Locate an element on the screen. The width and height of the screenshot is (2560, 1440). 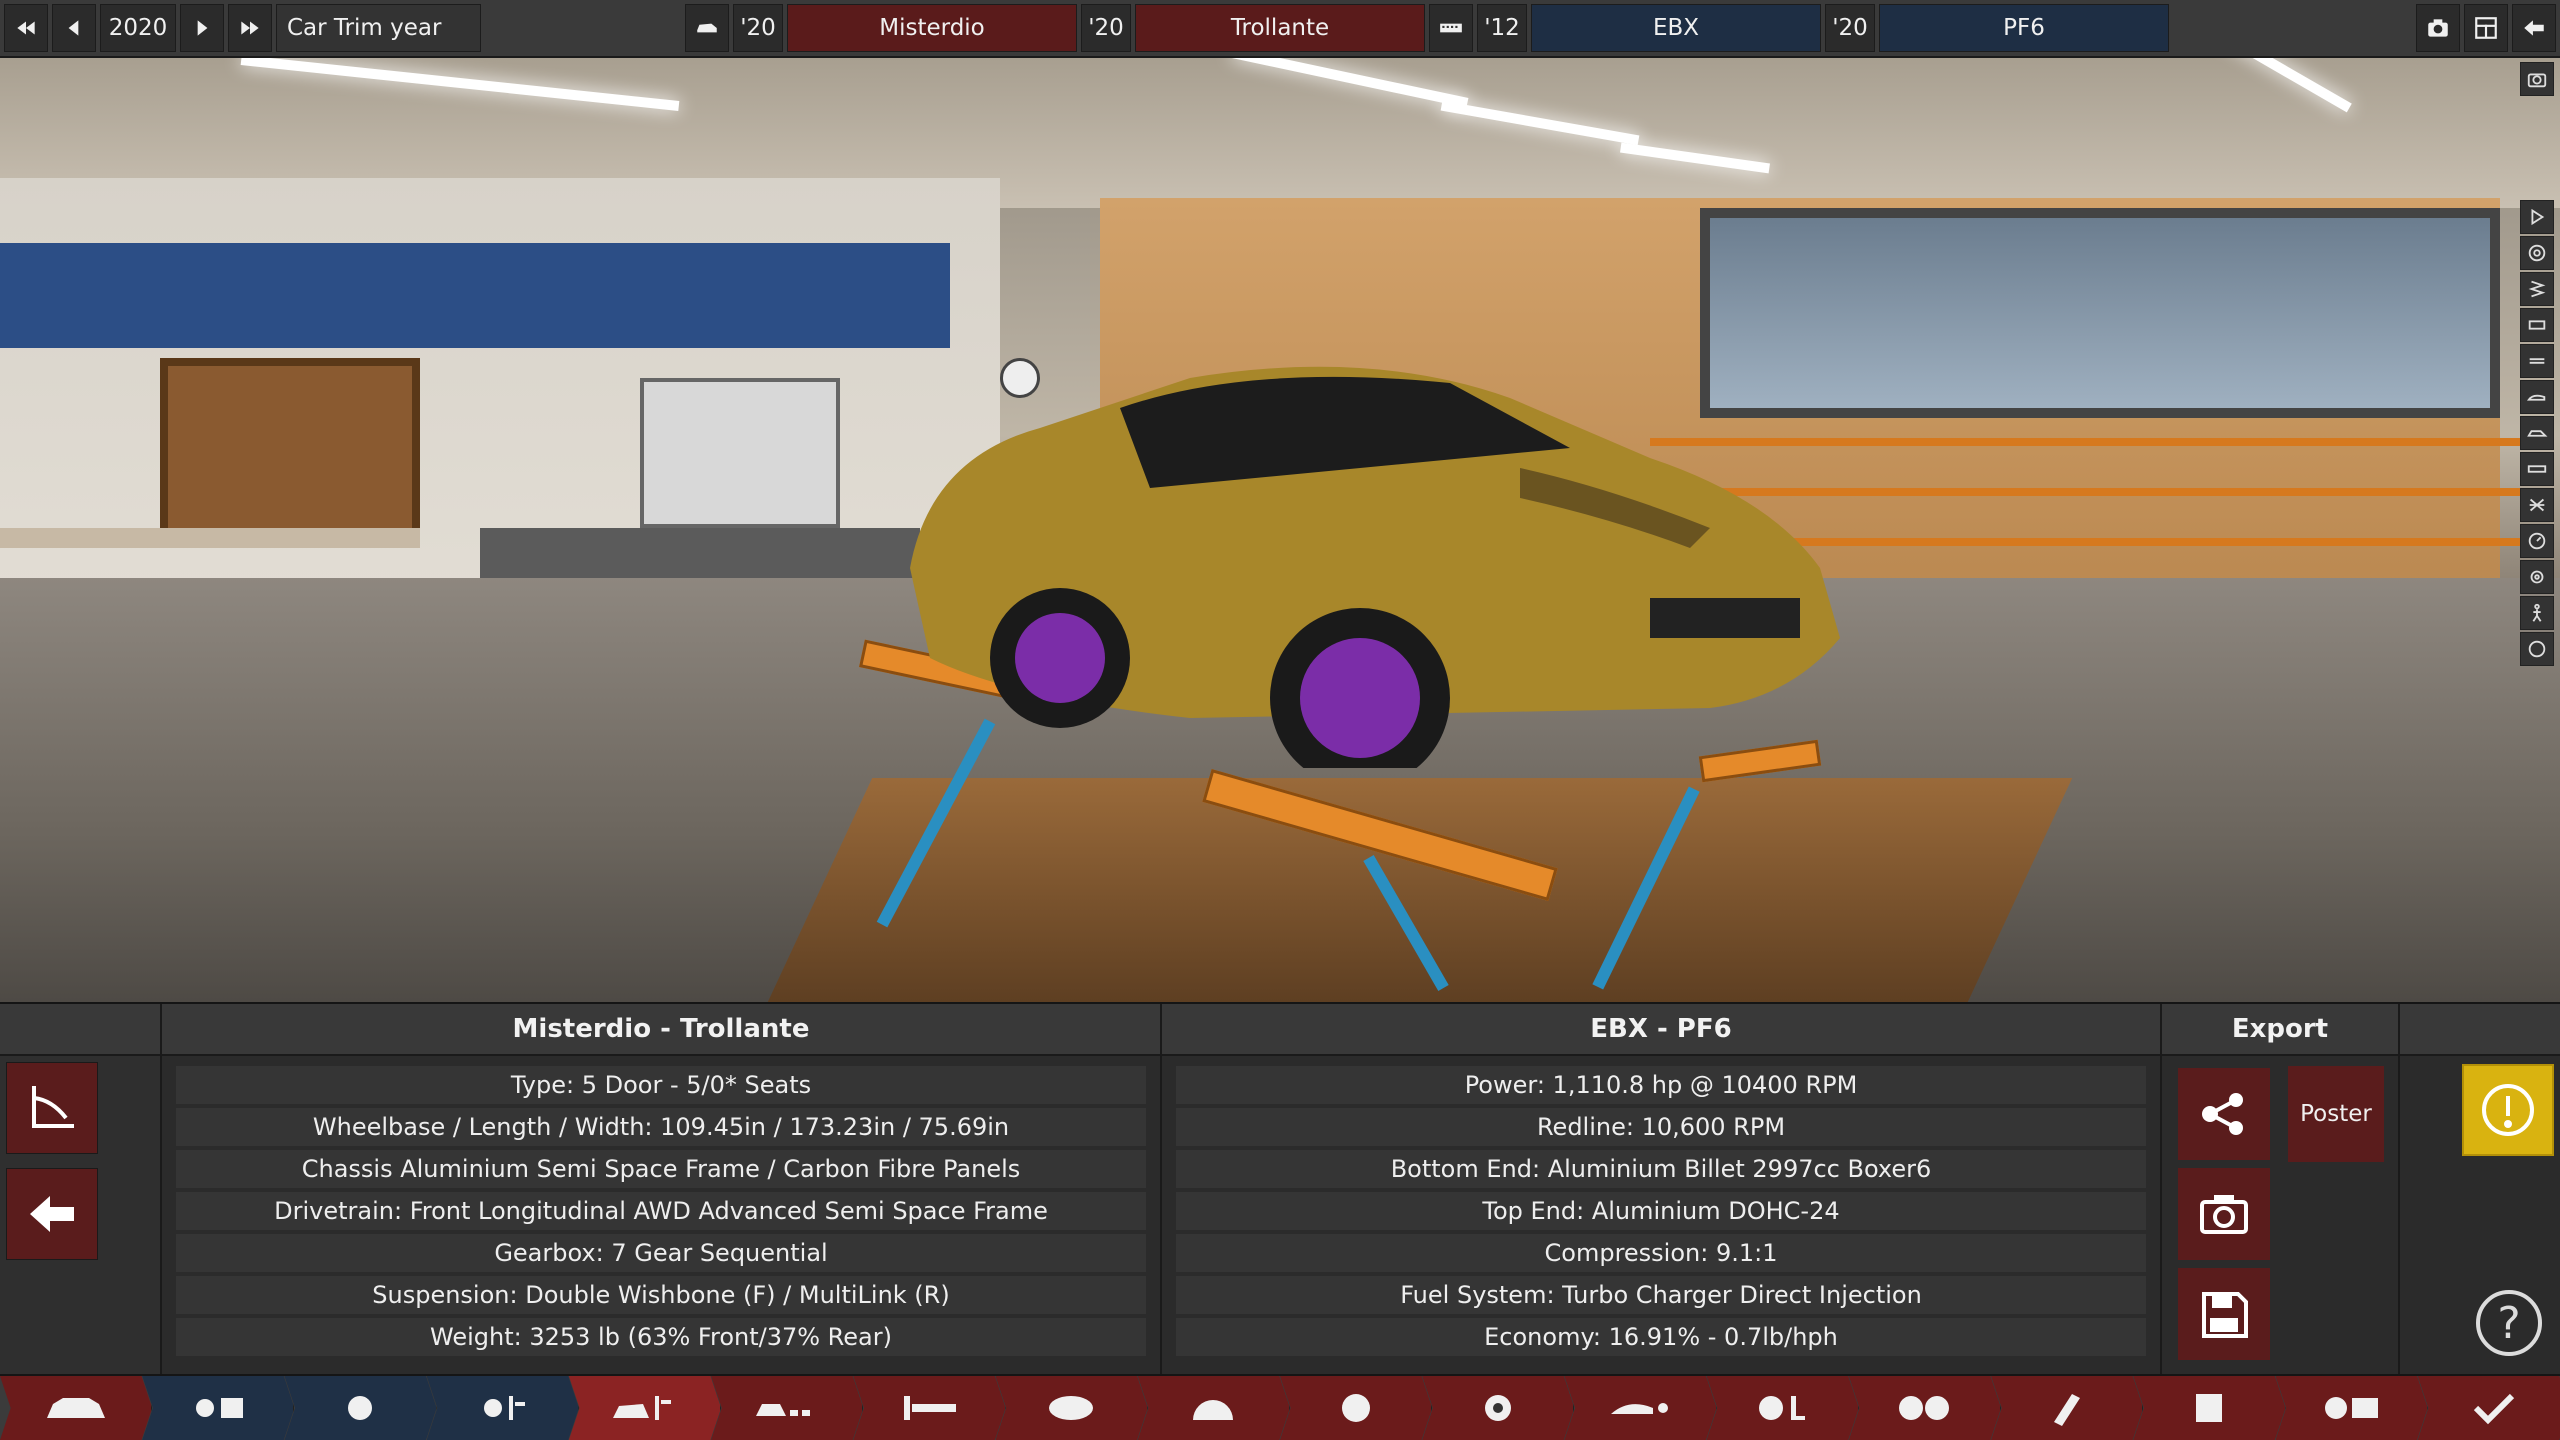
year-value: 2020 is located at coordinates (138, 28).